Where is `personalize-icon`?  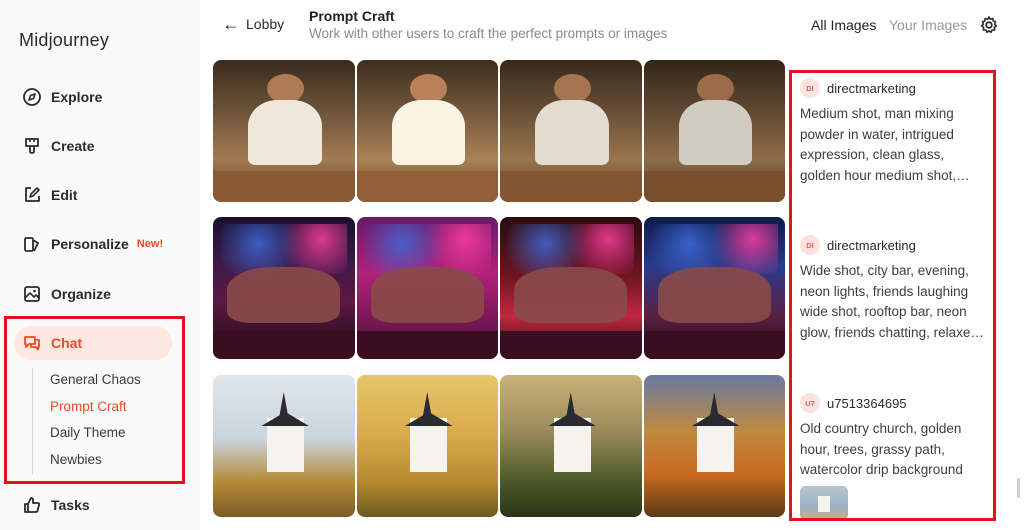 personalize-icon is located at coordinates (32, 244).